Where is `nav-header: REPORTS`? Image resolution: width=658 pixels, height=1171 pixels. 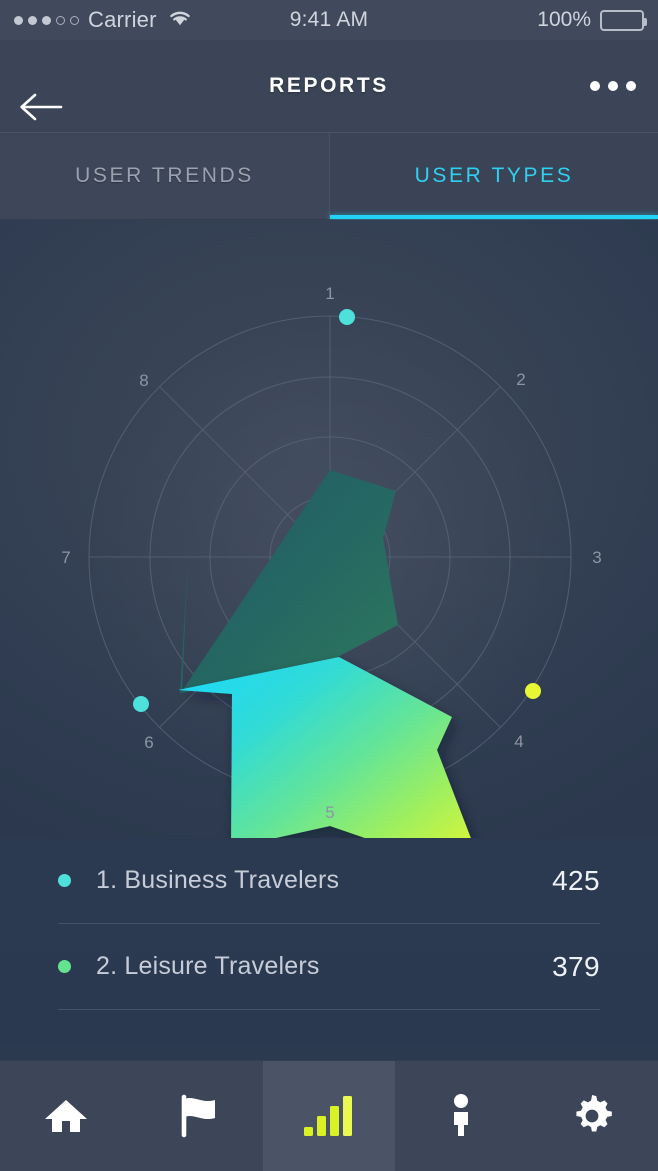 nav-header: REPORTS is located at coordinates (329, 86).